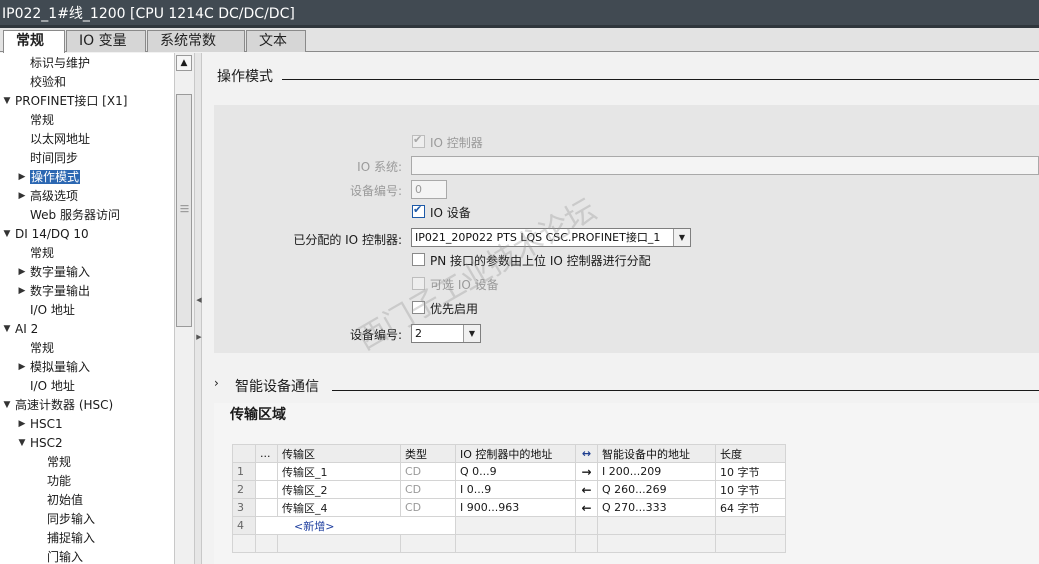 The image size is (1039, 564). Describe the element at coordinates (71, 519) in the screenshot. I see `nav-item: 同步输入` at that location.